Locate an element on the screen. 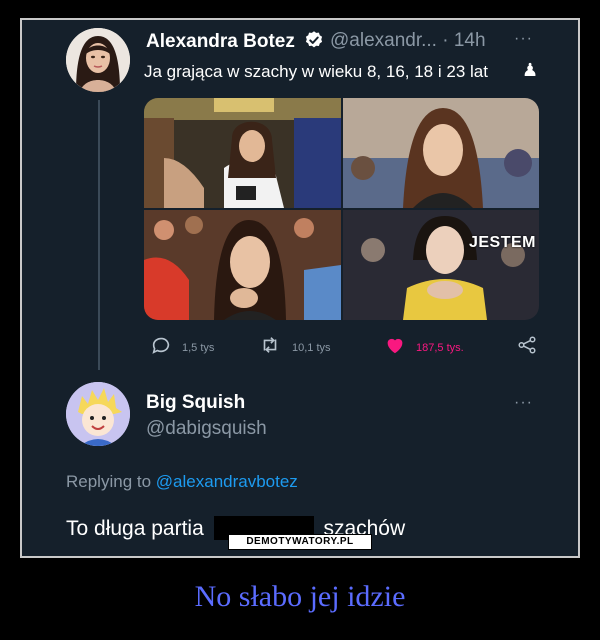 This screenshot has width=600, height=640. replying-to-label: Replying to is located at coordinates (109, 481).